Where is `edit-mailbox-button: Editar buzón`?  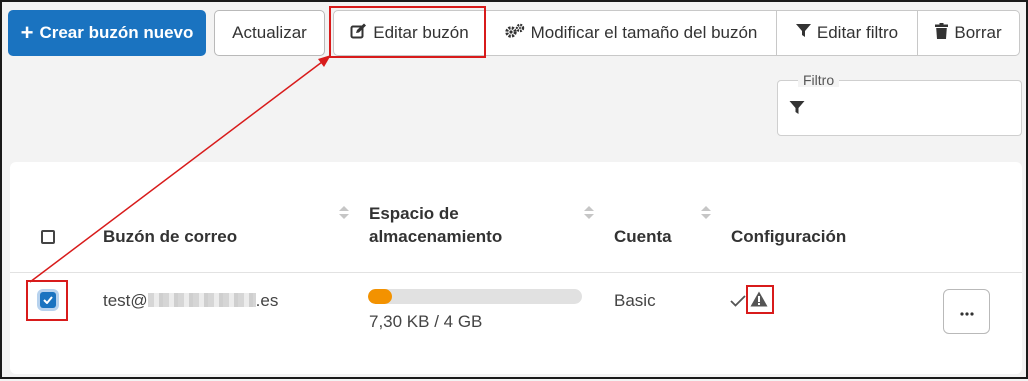 edit-mailbox-button: Editar buzón is located at coordinates (409, 33).